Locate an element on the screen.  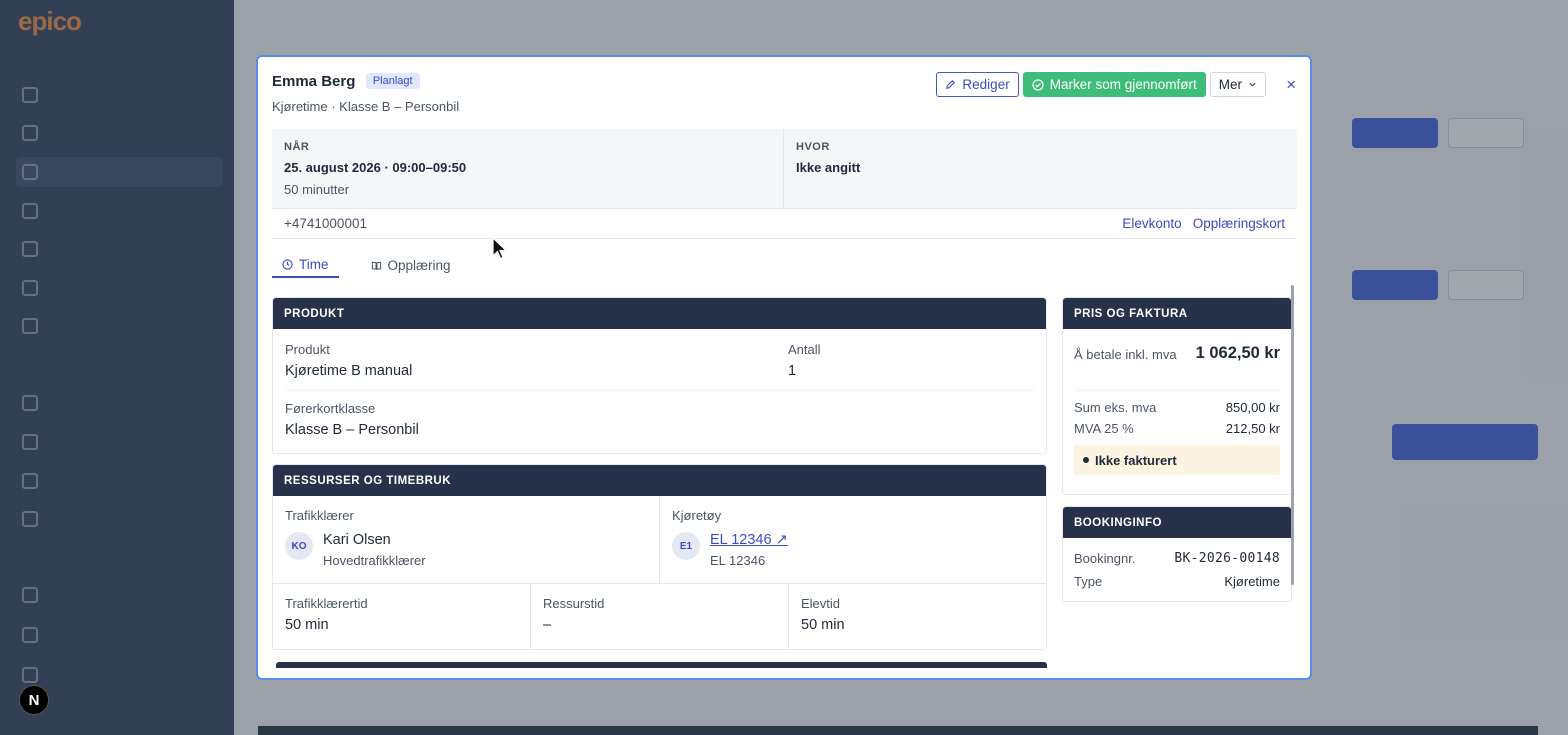
total-label: Å betale inkl. mva is located at coordinates (1125, 354).